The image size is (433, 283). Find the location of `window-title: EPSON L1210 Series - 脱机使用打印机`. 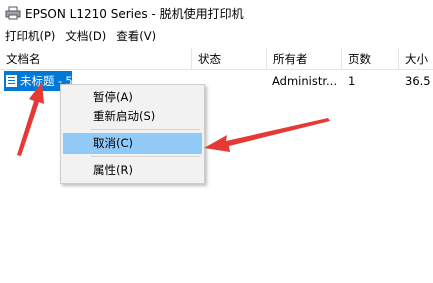

window-title: EPSON L1210 Series - 脱机使用打印机 is located at coordinates (134, 13).